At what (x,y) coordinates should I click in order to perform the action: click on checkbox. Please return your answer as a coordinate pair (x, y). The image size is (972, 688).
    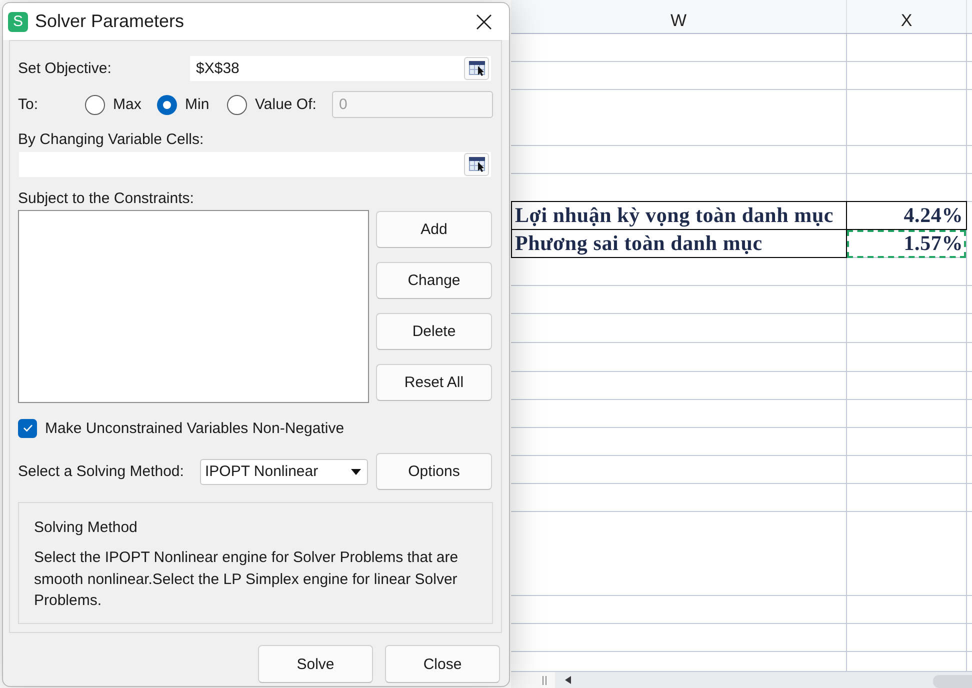
    Looking at the image, I should click on (27, 428).